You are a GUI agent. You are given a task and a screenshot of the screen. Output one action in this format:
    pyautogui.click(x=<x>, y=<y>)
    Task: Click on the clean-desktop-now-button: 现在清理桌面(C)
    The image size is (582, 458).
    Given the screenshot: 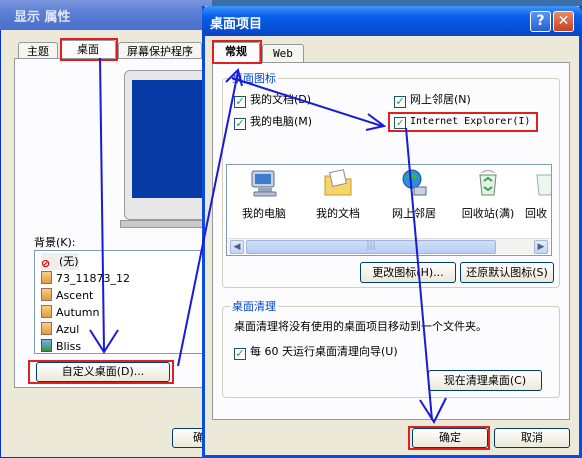 What is the action you would take?
    pyautogui.click(x=485, y=380)
    